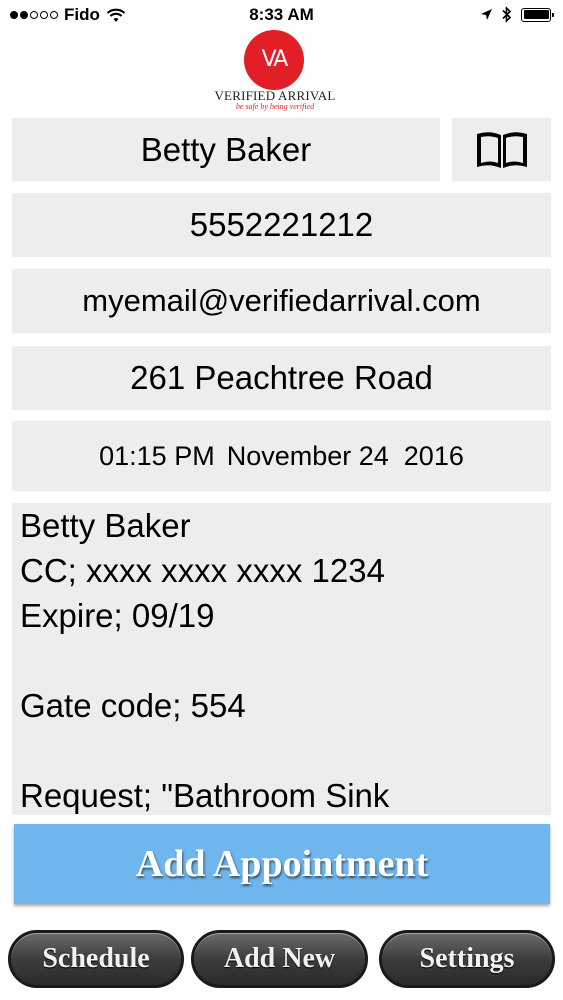 The height and width of the screenshot is (1000, 563). I want to click on tab-add-new: Add New, so click(279, 959).